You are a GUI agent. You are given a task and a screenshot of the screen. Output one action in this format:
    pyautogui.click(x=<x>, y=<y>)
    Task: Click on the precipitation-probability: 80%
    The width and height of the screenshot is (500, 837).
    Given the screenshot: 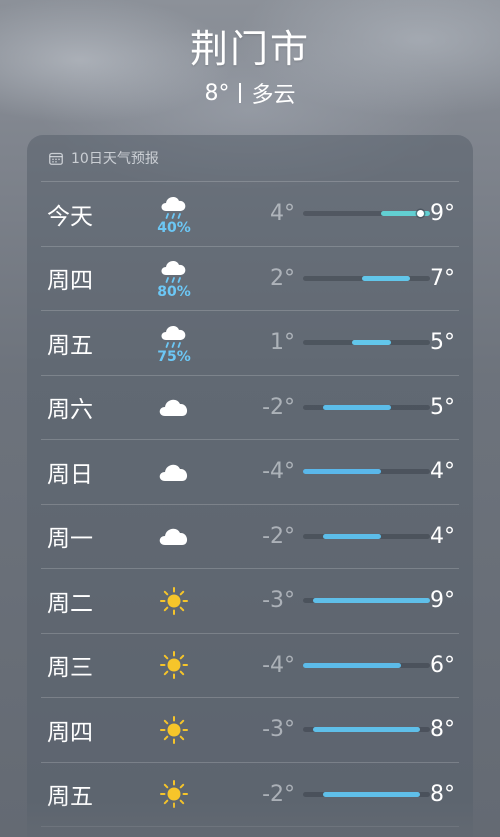 What is the action you would take?
    pyautogui.click(x=174, y=292)
    